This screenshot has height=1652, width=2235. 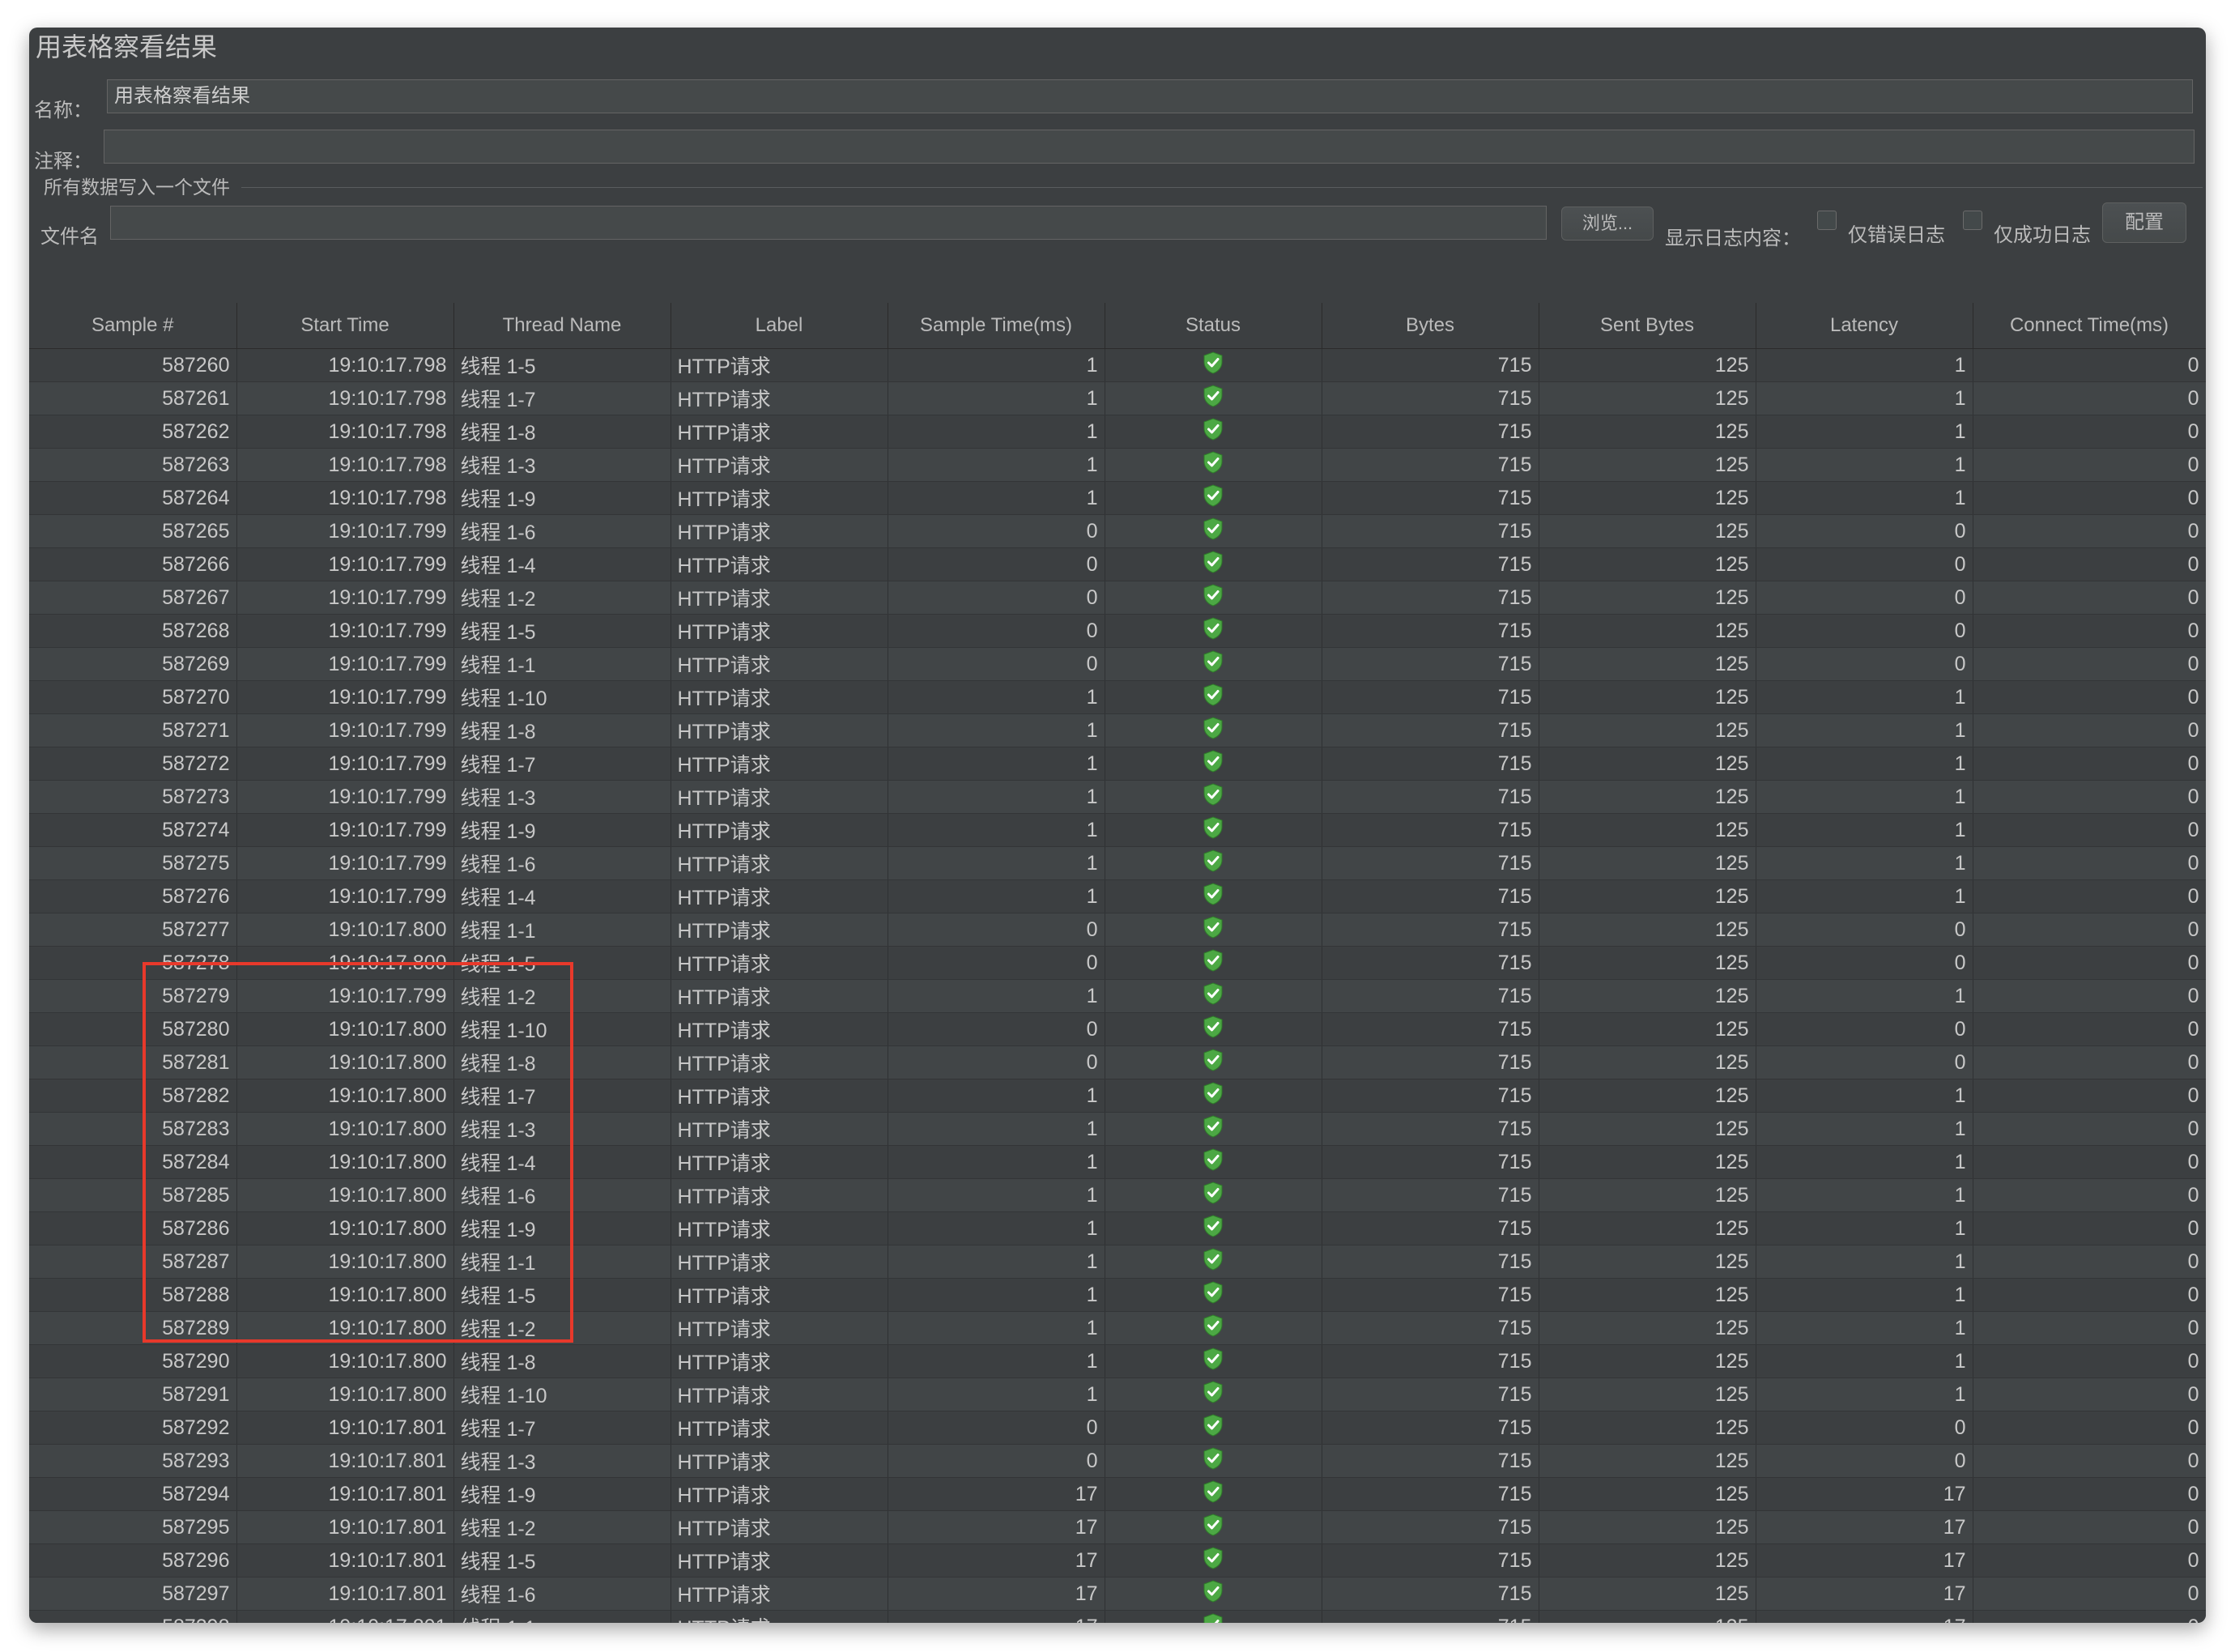 What do you see at coordinates (133, 797) in the screenshot?
I see `cell-sample-number: 587273` at bounding box center [133, 797].